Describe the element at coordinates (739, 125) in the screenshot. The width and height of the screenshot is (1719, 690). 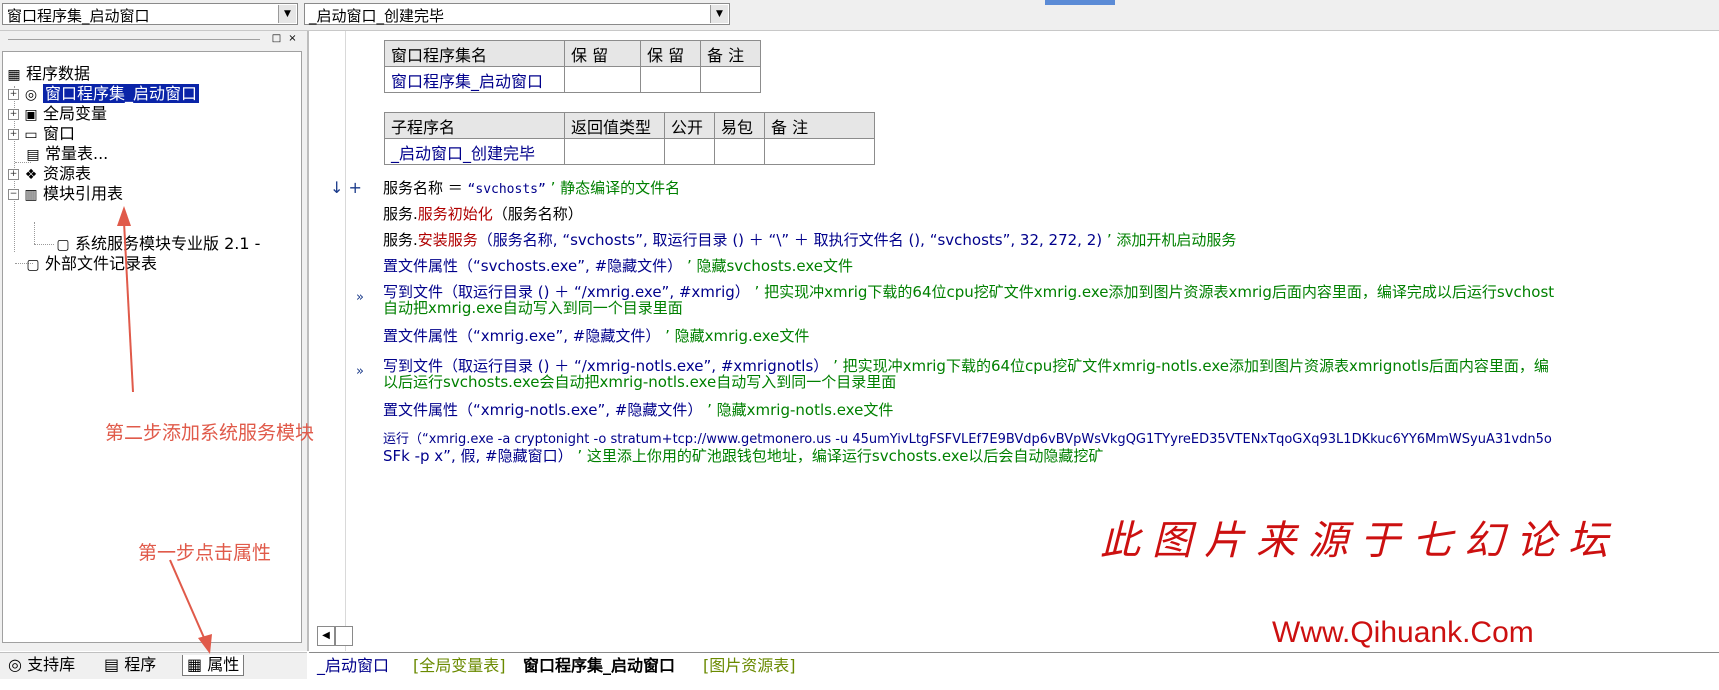
I see `table-header-cell: 易包` at that location.